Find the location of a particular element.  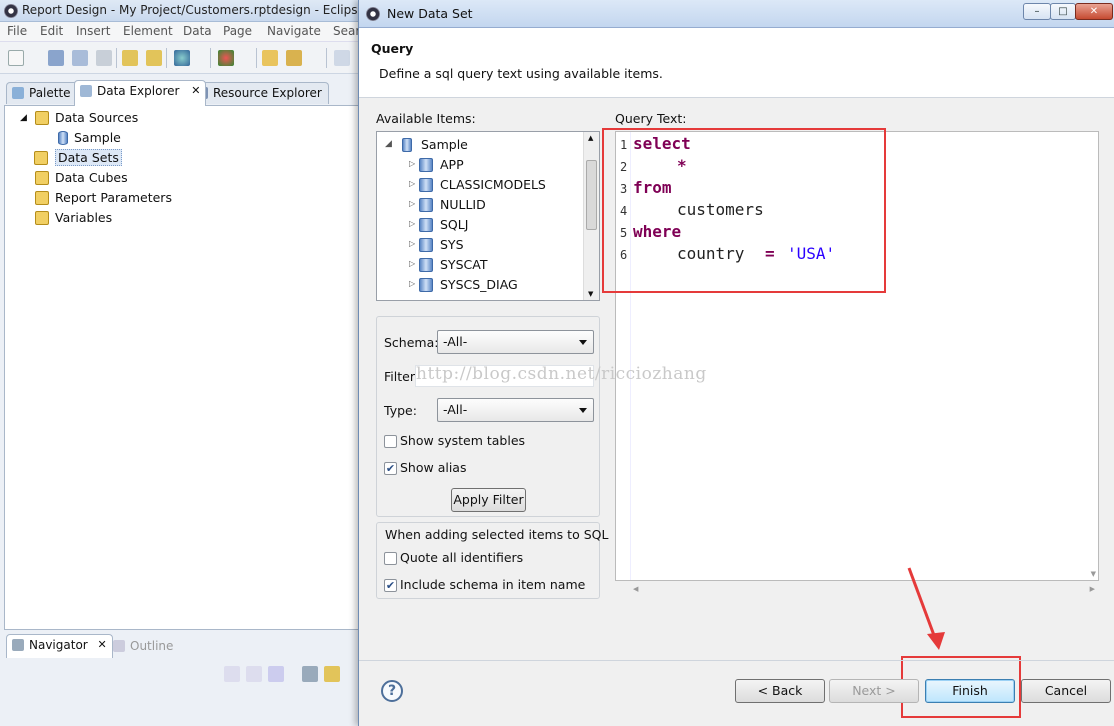

quote-all-identifiers-checkbox is located at coordinates (390, 558).